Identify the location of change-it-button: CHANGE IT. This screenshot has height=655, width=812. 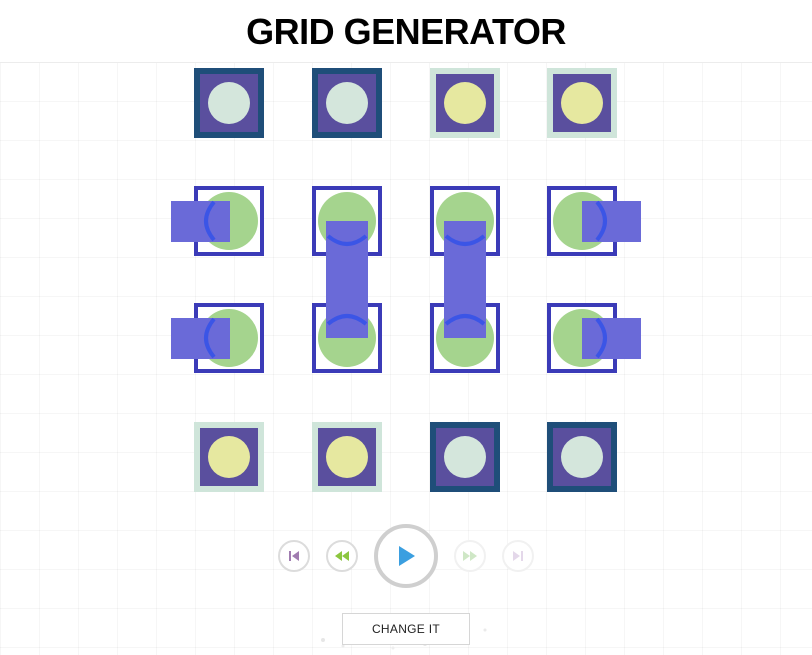
(406, 629).